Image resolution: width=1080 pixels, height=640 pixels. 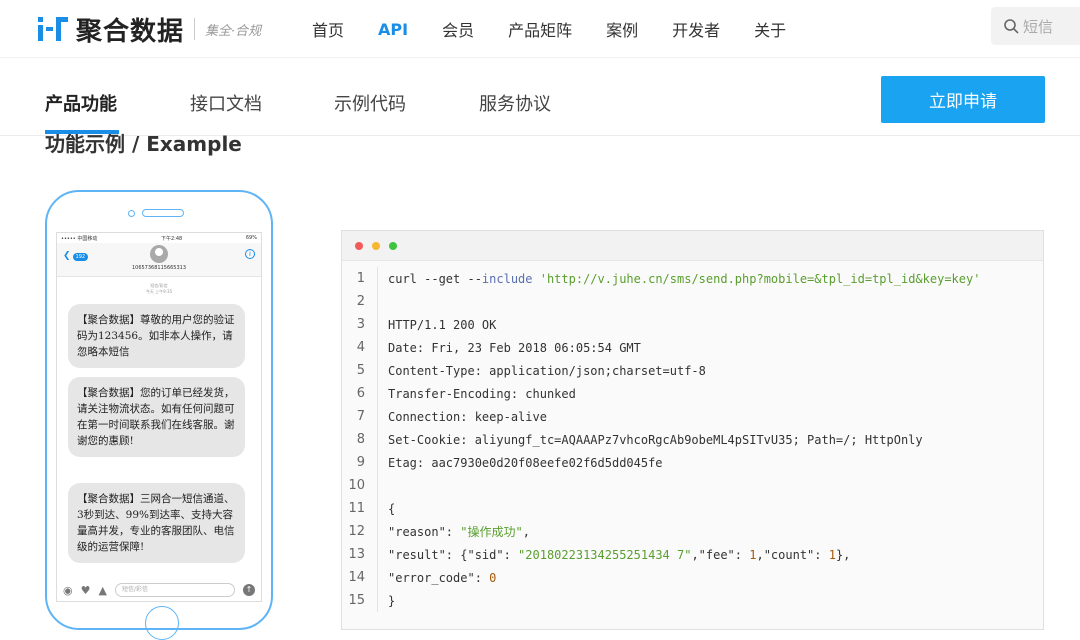 What do you see at coordinates (195, 29) in the screenshot?
I see `logo-divider` at bounding box center [195, 29].